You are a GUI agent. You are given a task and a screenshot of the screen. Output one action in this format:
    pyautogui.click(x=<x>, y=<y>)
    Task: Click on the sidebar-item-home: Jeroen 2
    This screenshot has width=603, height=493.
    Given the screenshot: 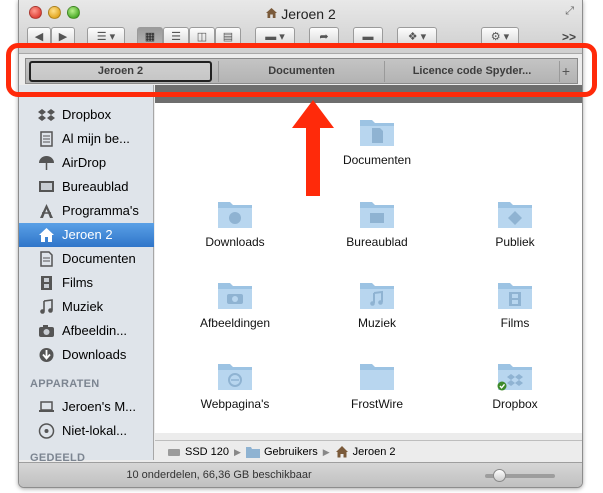 What is the action you would take?
    pyautogui.click(x=86, y=235)
    